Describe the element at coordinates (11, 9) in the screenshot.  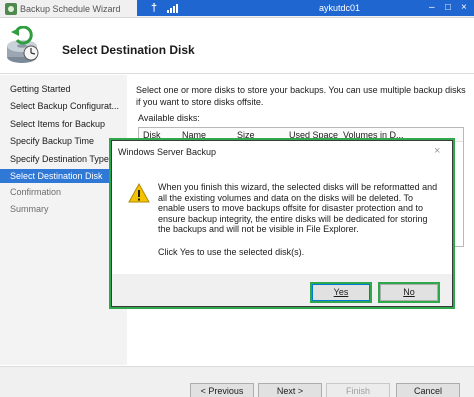
I see `backup-app-icon` at that location.